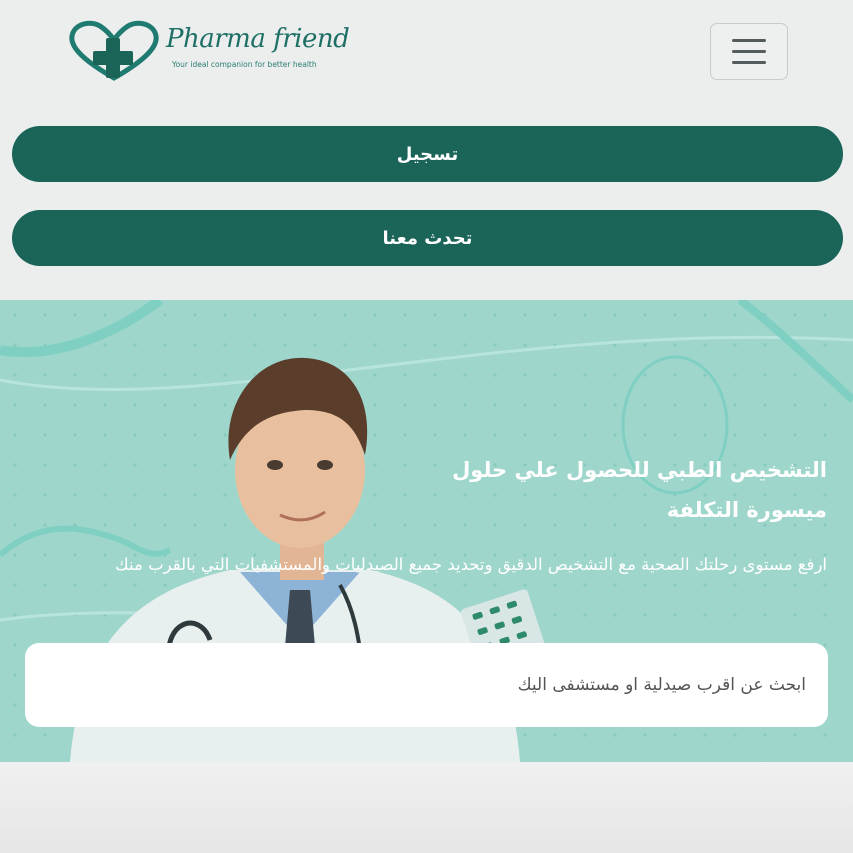  What do you see at coordinates (244, 64) in the screenshot?
I see `logo-tagline: Your ideal companion for better health` at bounding box center [244, 64].